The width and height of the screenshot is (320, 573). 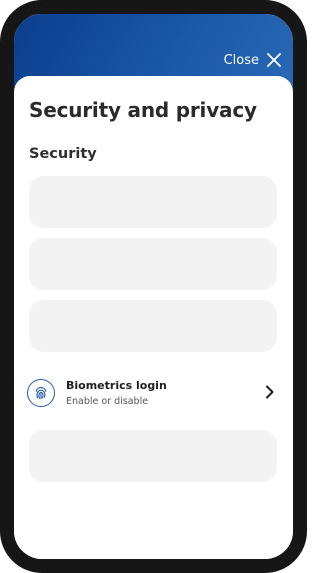 What do you see at coordinates (41, 393) in the screenshot?
I see `fingerprint-icon` at bounding box center [41, 393].